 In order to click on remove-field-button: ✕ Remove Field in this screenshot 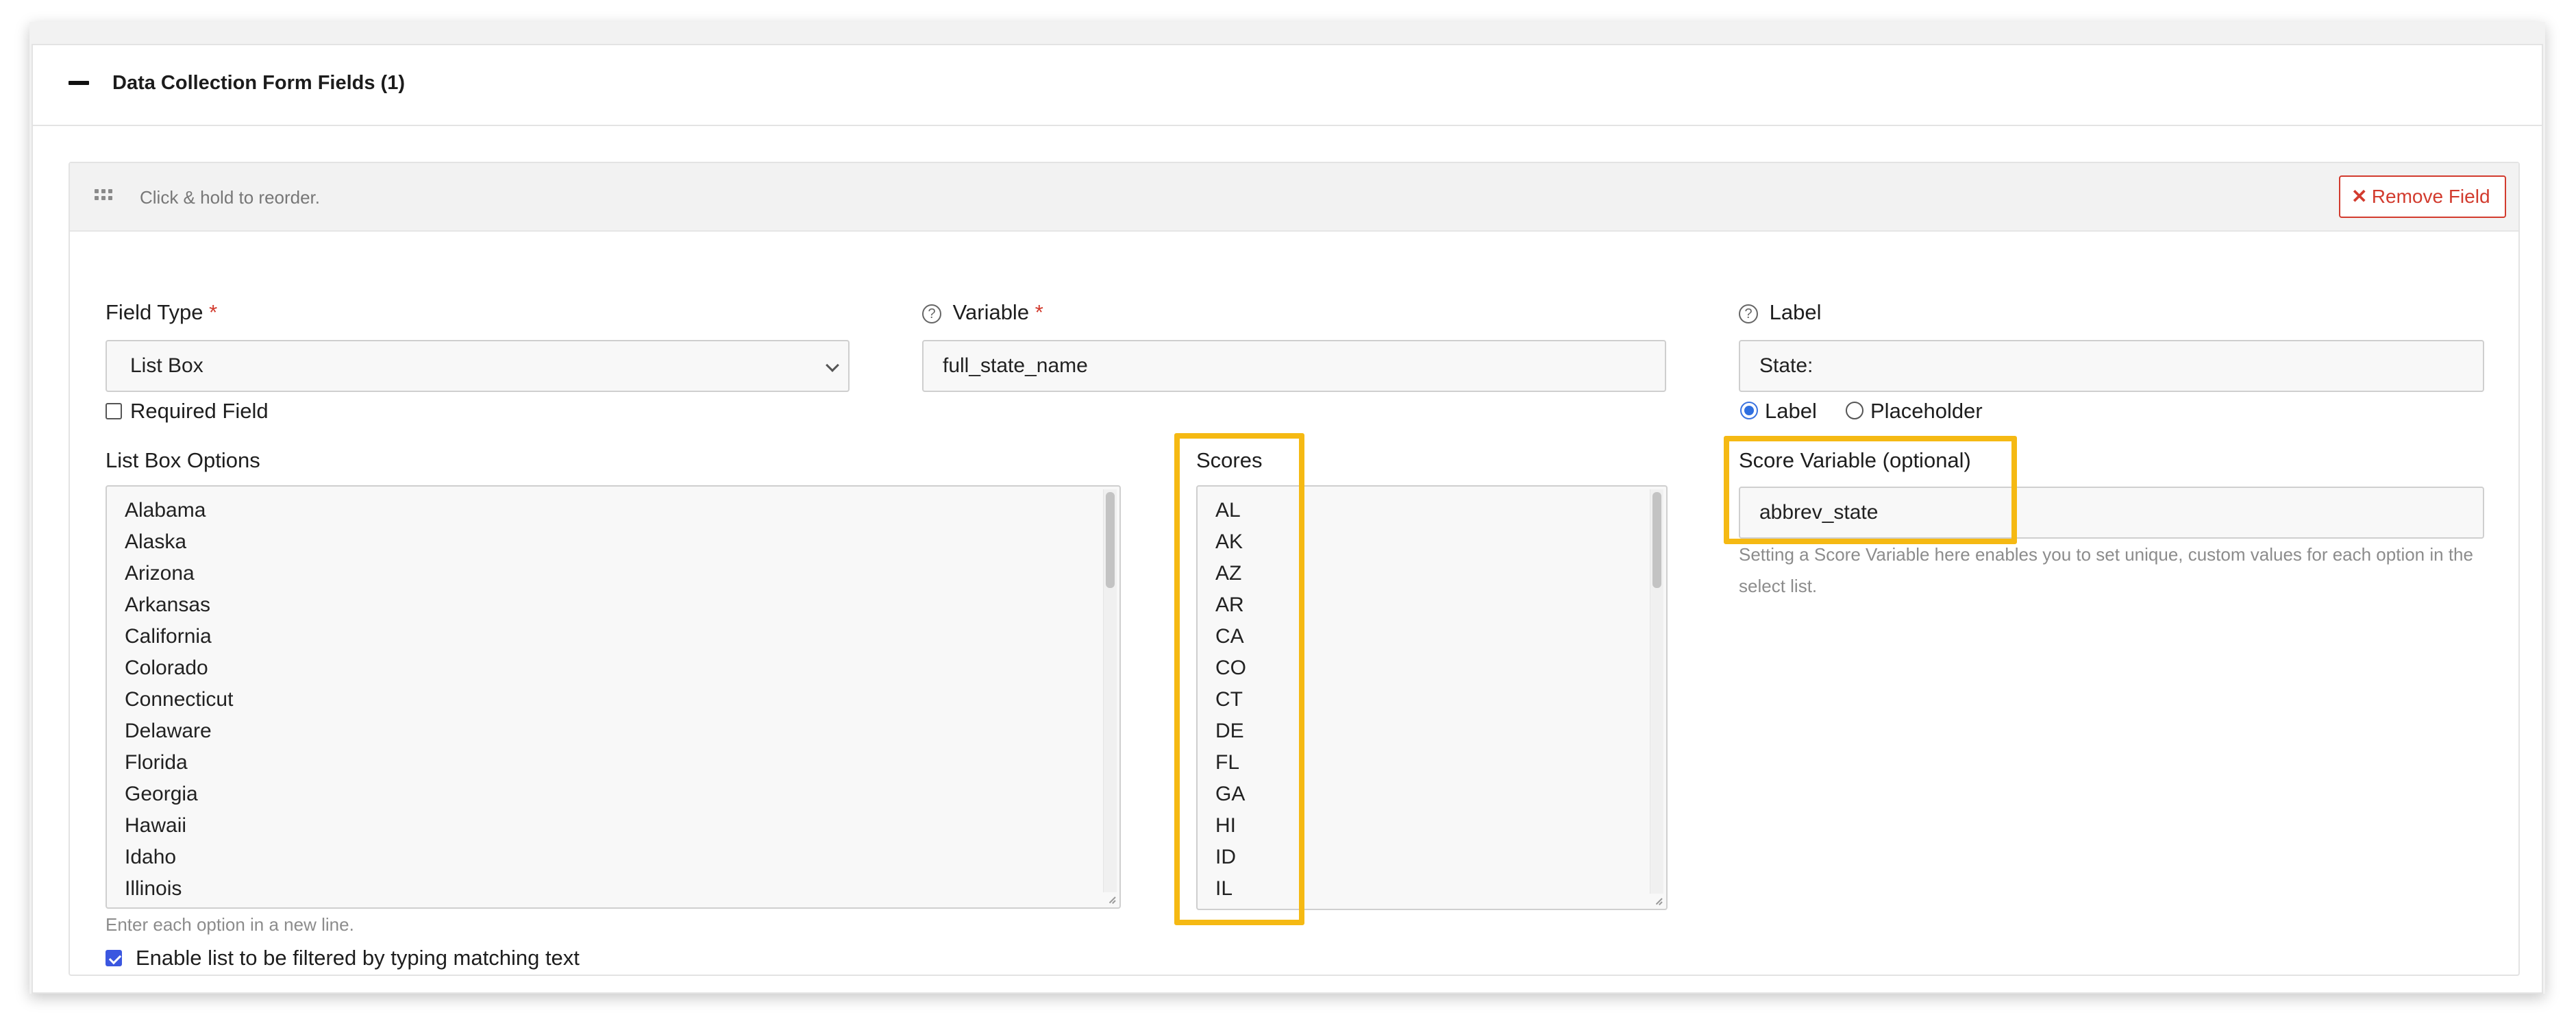, I will do `click(2422, 196)`.